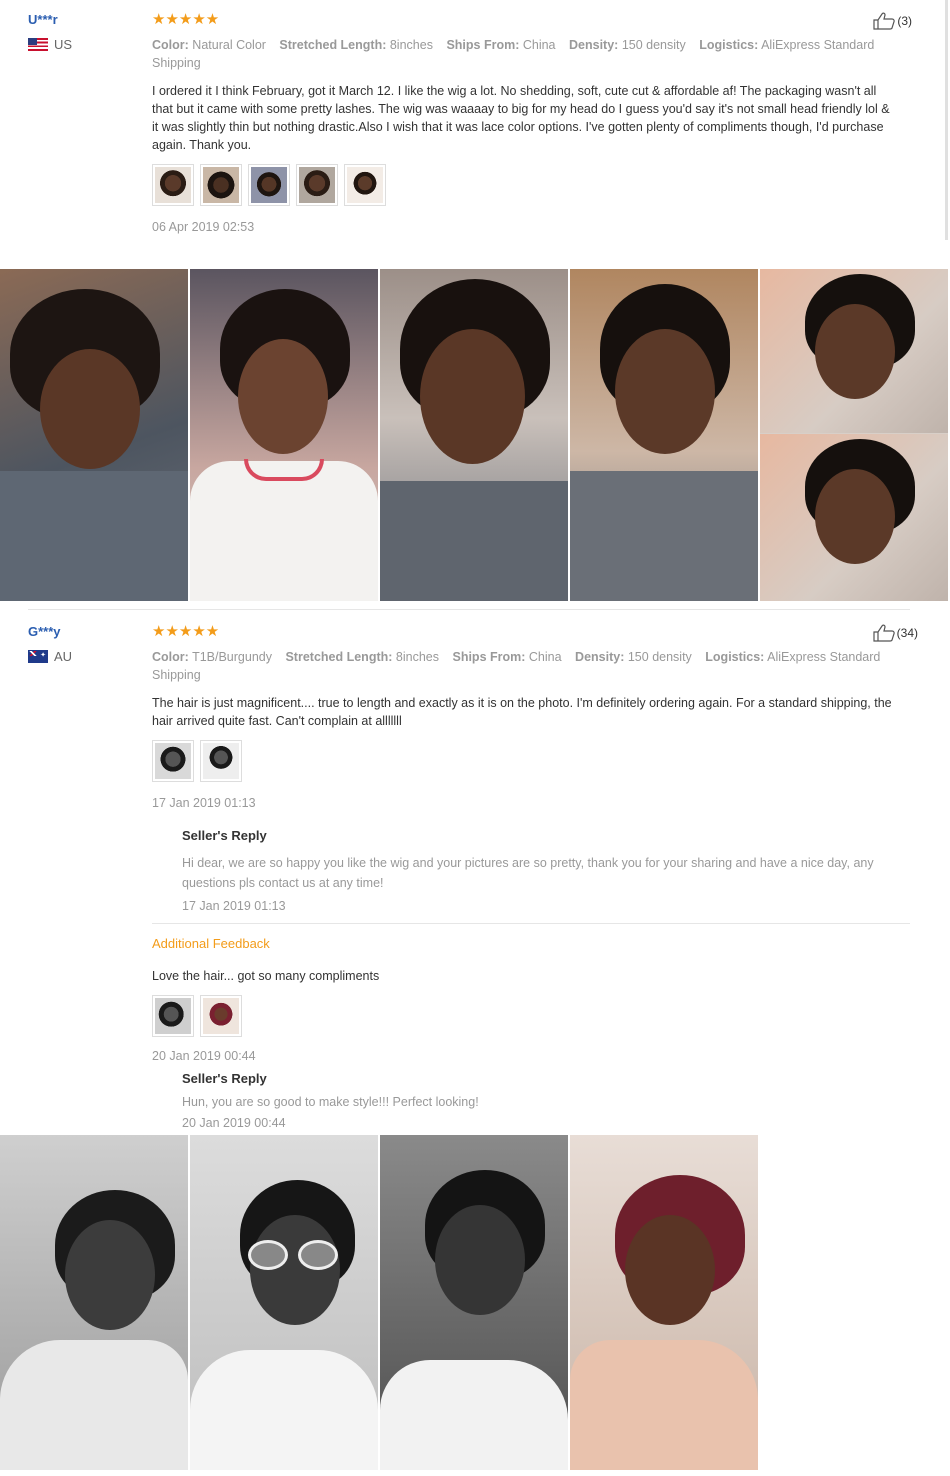 The height and width of the screenshot is (1476, 950). Describe the element at coordinates (907, 633) in the screenshot. I see `helpful-count: (34)` at that location.